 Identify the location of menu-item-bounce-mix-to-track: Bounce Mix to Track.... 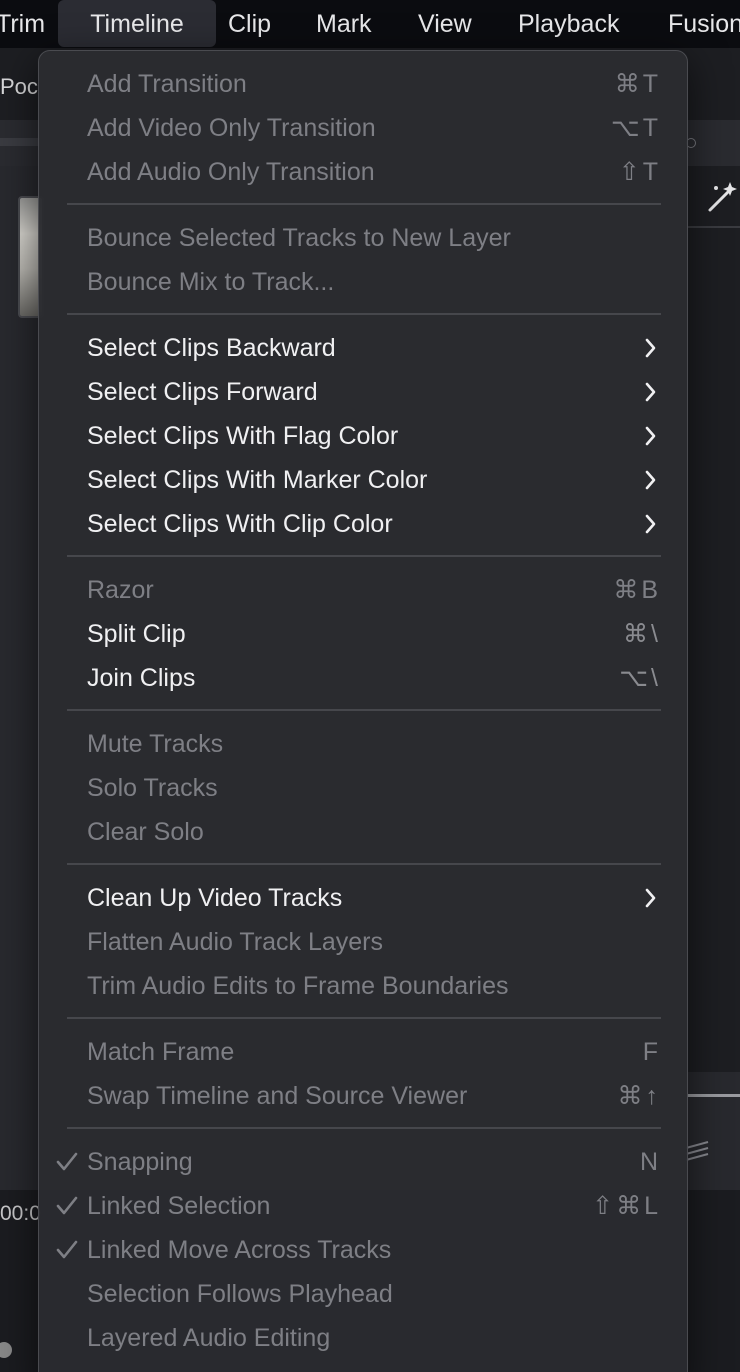
(374, 282).